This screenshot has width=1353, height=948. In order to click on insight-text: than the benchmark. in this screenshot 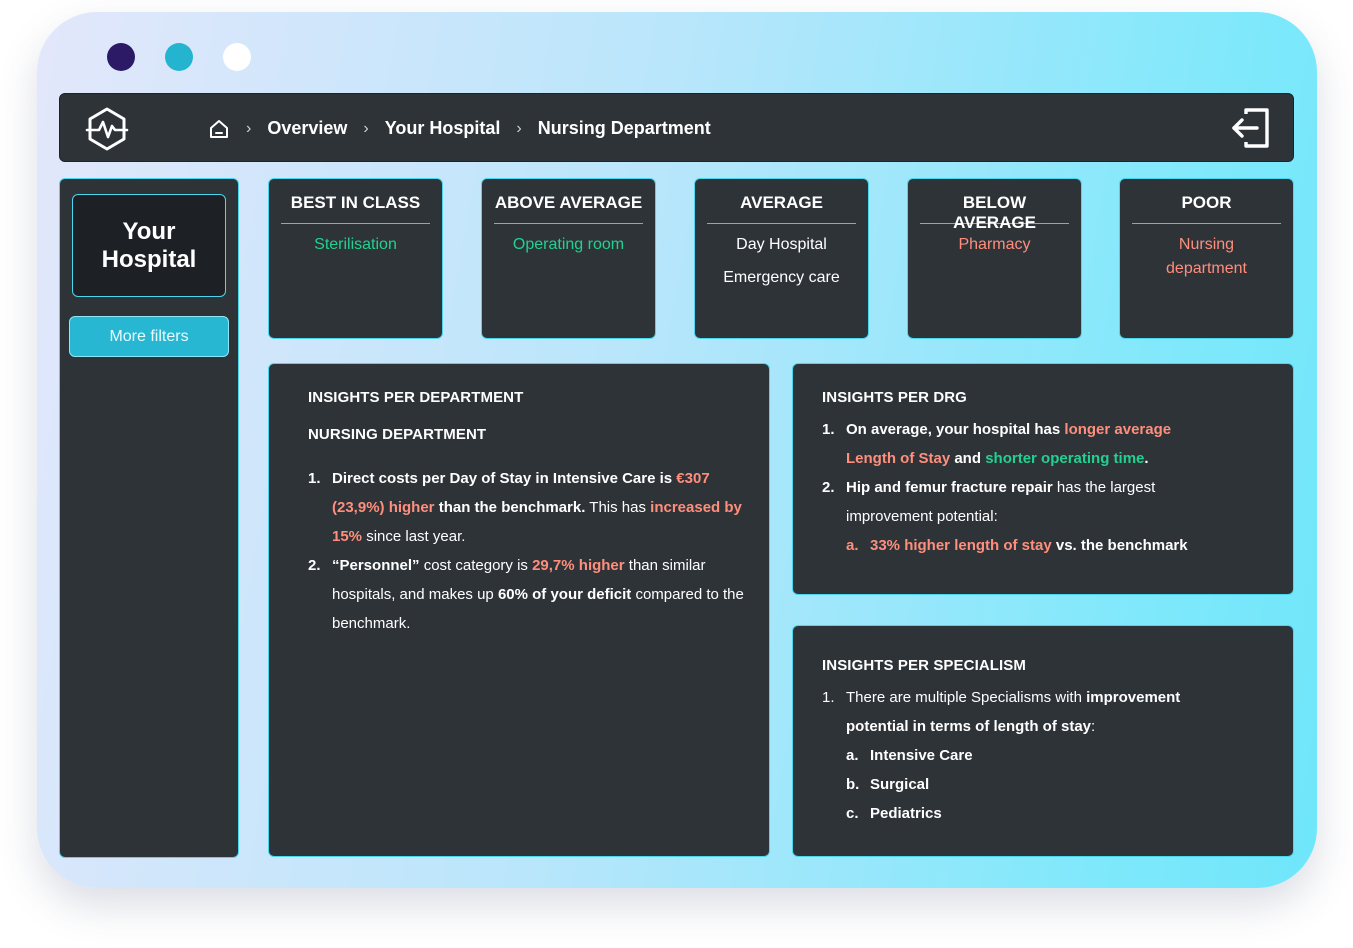, I will do `click(510, 507)`.